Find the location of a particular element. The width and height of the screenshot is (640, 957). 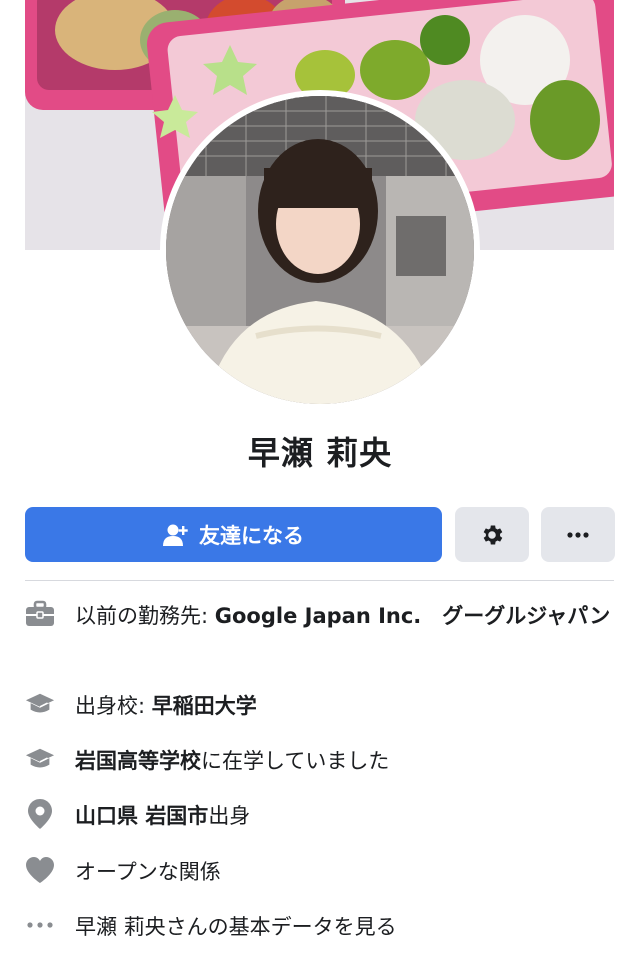

hometown-city: 岩国市 is located at coordinates (176, 816).